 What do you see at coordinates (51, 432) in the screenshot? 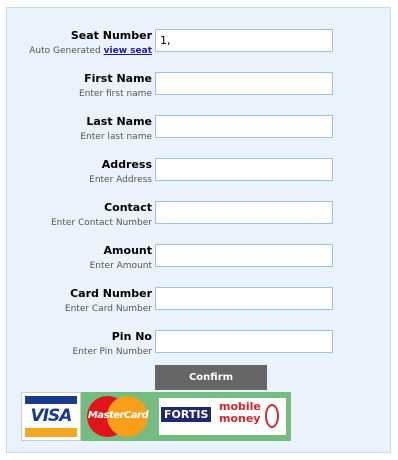
I see `visa-band-bottom` at bounding box center [51, 432].